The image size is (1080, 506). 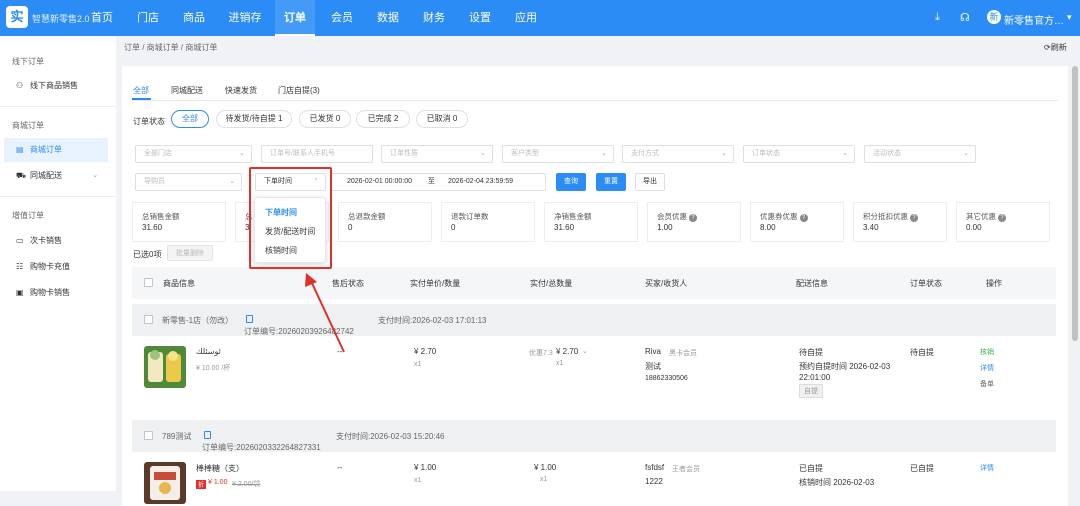 What do you see at coordinates (102, 18) in the screenshot?
I see `nav-home: 首页` at bounding box center [102, 18].